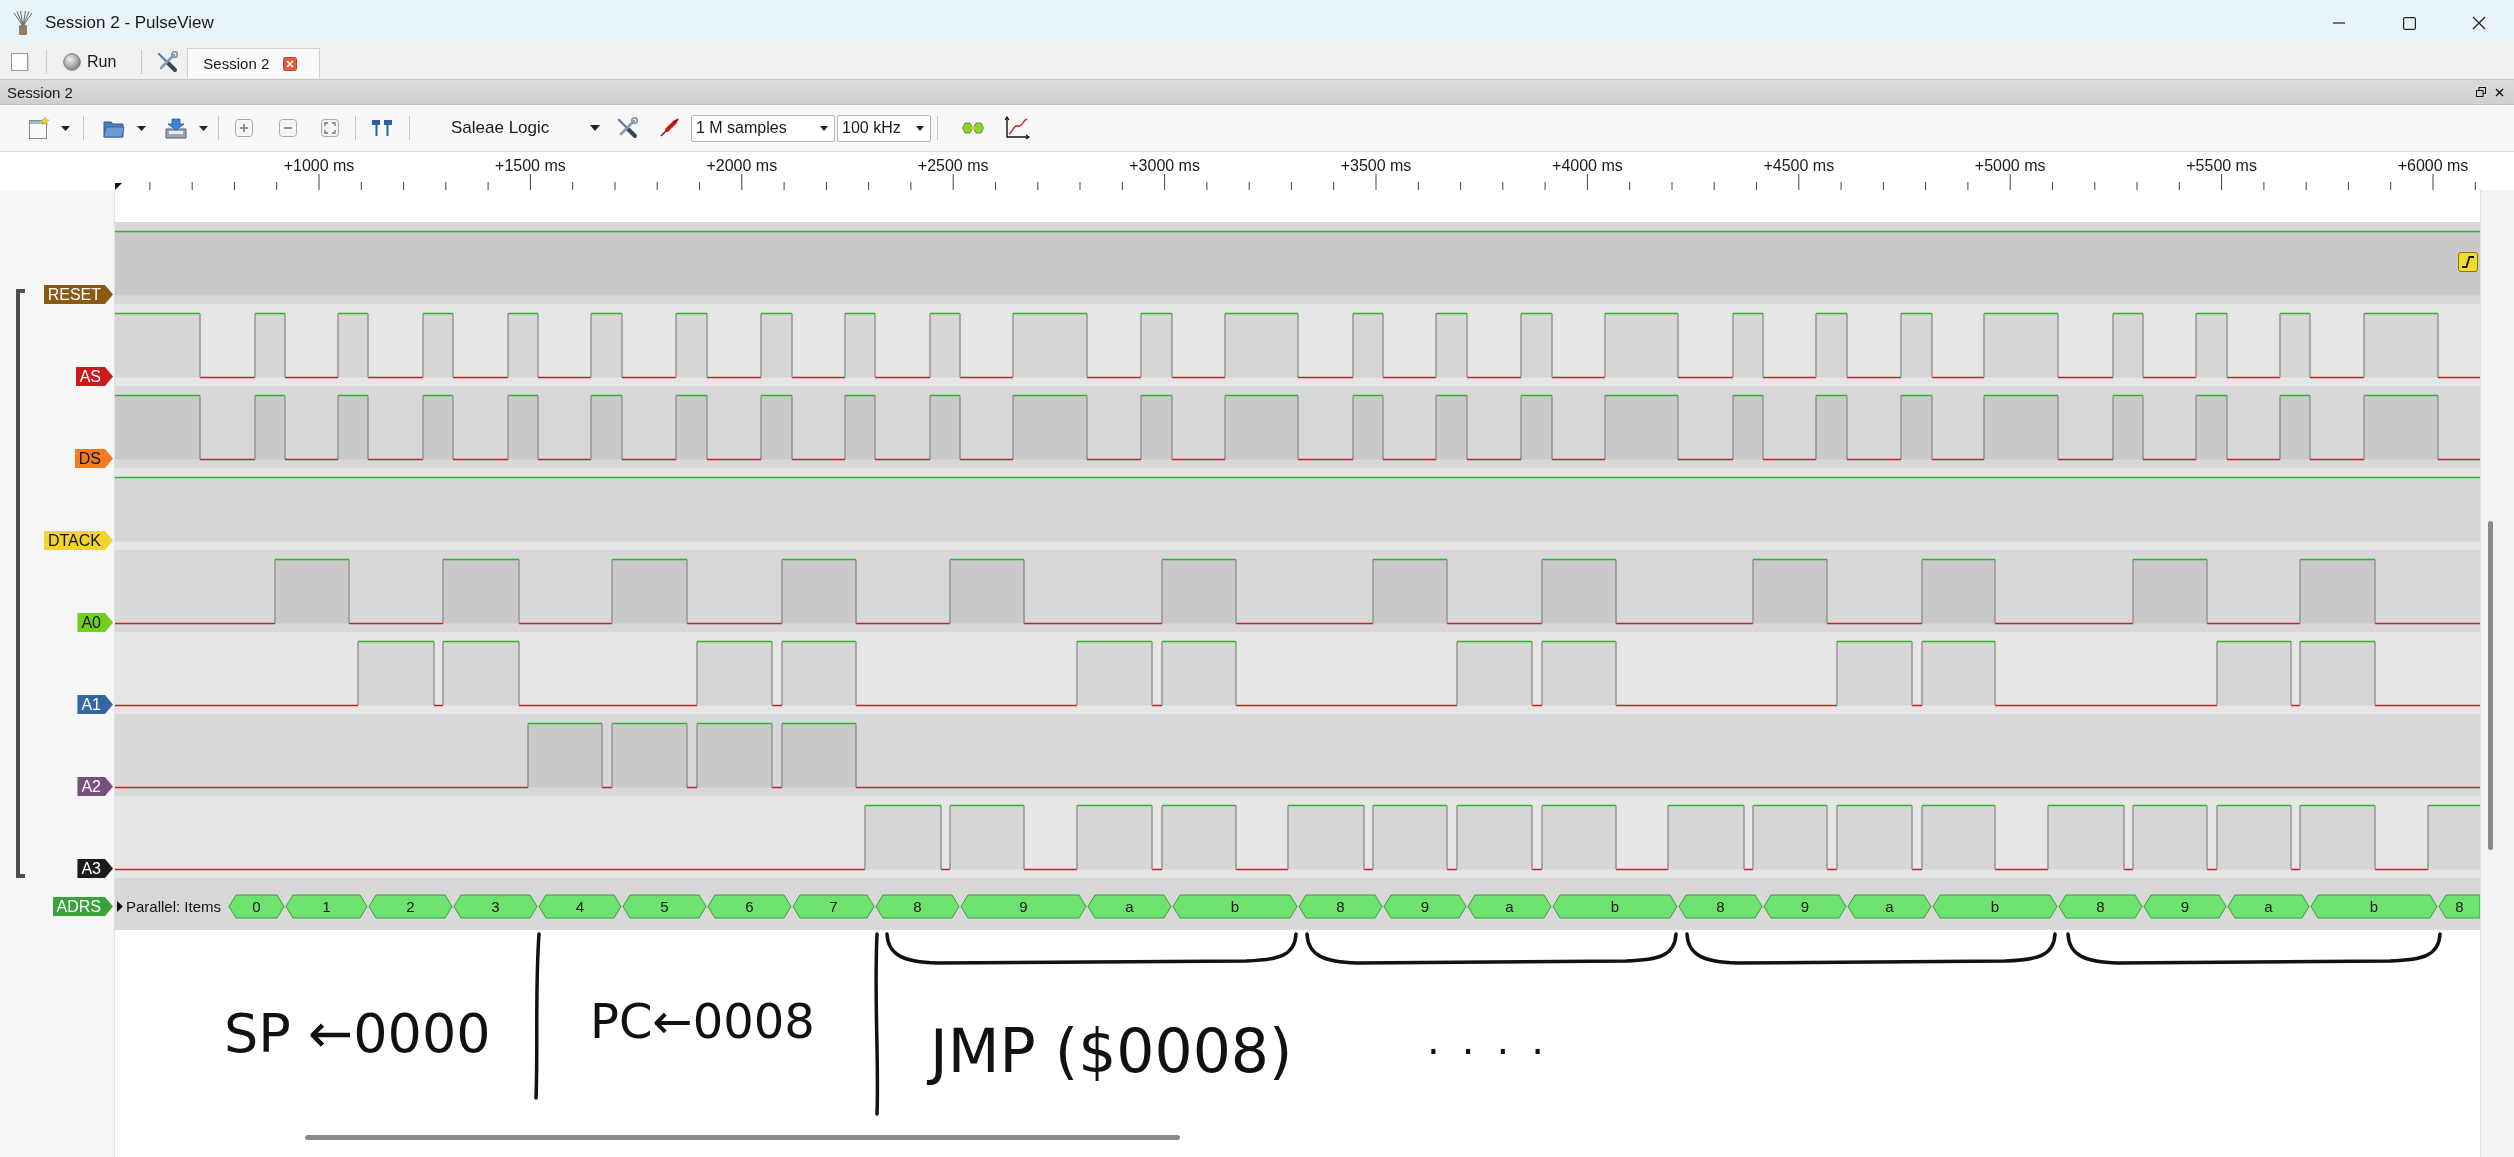 Image resolution: width=2514 pixels, height=1157 pixels. Describe the element at coordinates (742, 165) in the screenshot. I see `time-label: +2000 ms` at that location.